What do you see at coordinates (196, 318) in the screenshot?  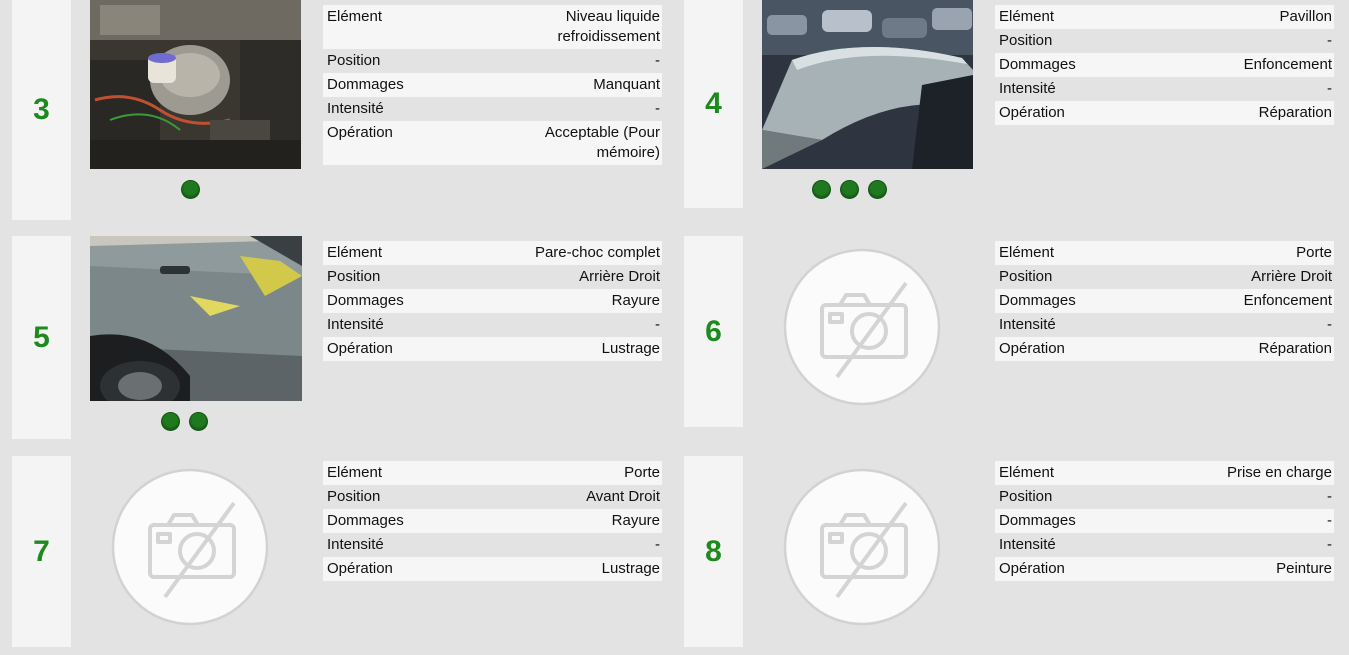 I see `car-side-door-photo` at bounding box center [196, 318].